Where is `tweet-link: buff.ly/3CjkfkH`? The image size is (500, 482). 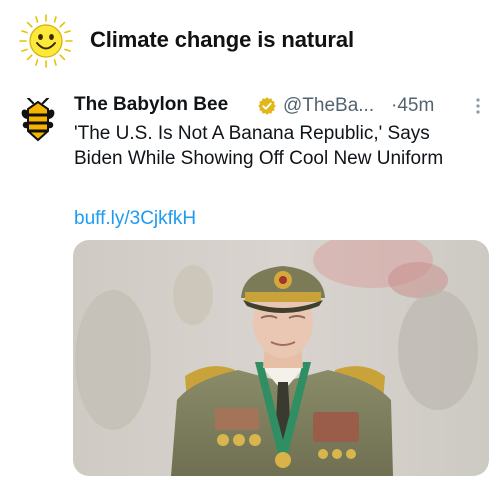
tweet-link: buff.ly/3CjkfkH is located at coordinates (135, 219).